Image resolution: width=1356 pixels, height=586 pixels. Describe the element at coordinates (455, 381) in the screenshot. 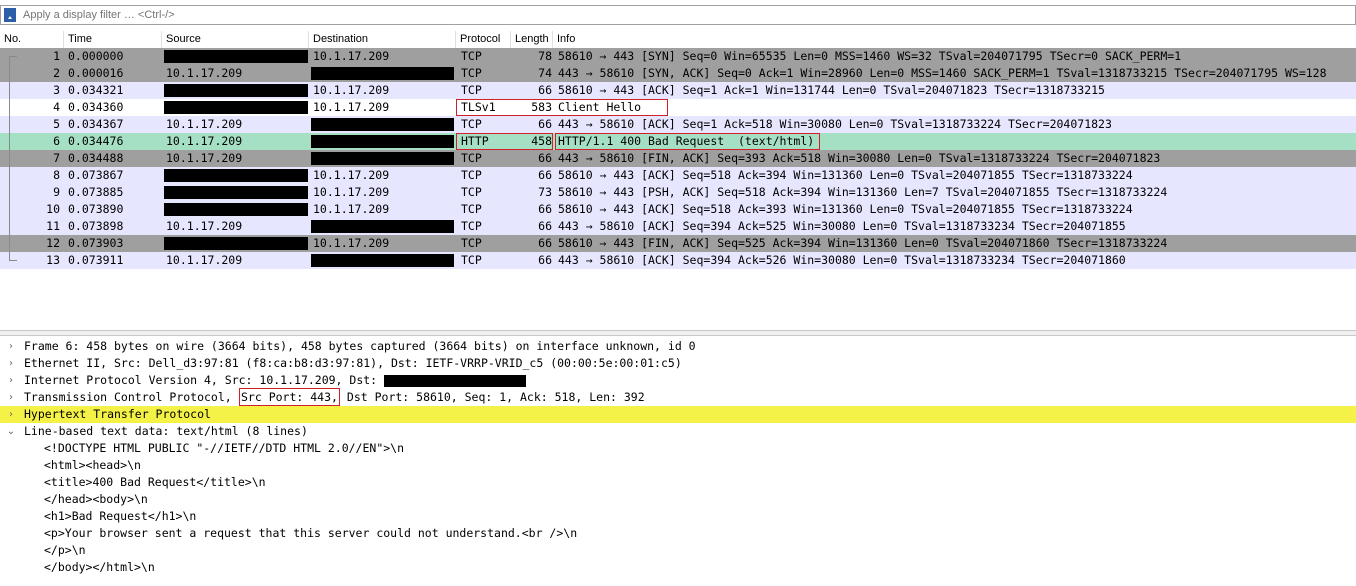

I see `redacted-ip-destination` at that location.